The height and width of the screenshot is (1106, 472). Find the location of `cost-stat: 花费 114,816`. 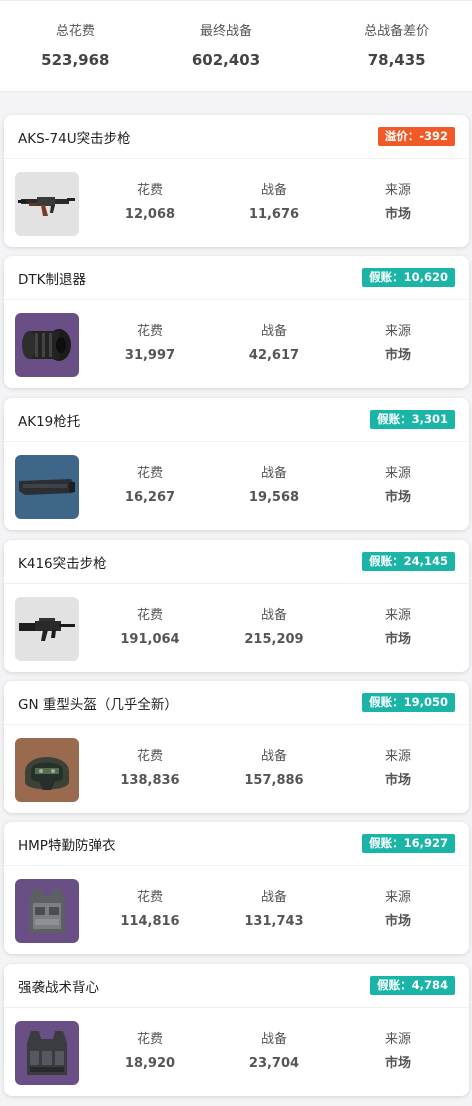

cost-stat: 花费 114,816 is located at coordinates (150, 910).